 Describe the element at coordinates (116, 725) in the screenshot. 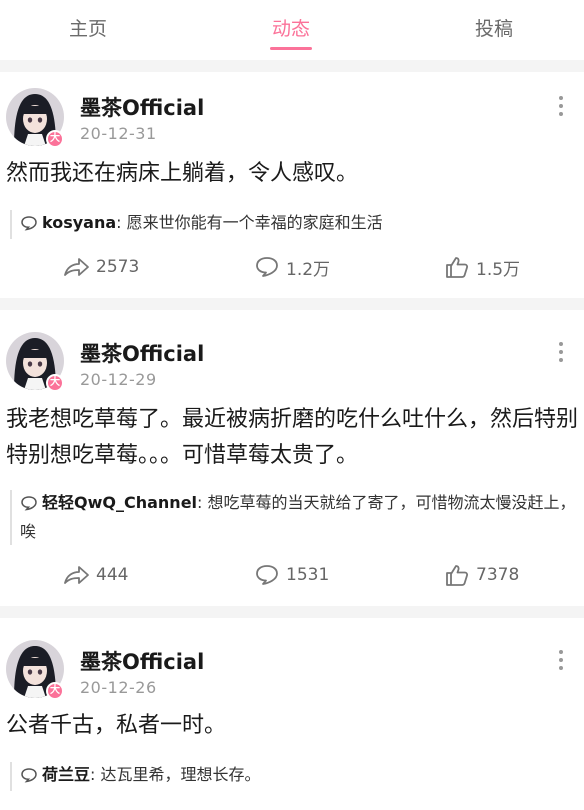

I see `post-content: 公者千古，私者一时。` at that location.